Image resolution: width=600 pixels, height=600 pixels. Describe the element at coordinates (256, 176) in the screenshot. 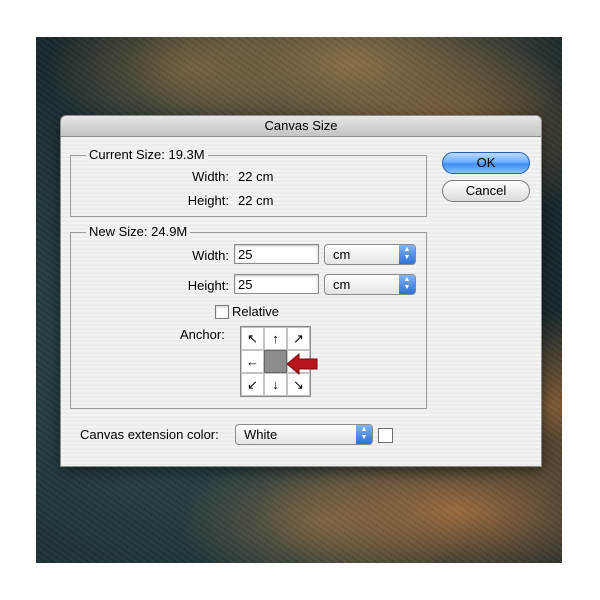

I see `current-width-value: 22 cm` at that location.